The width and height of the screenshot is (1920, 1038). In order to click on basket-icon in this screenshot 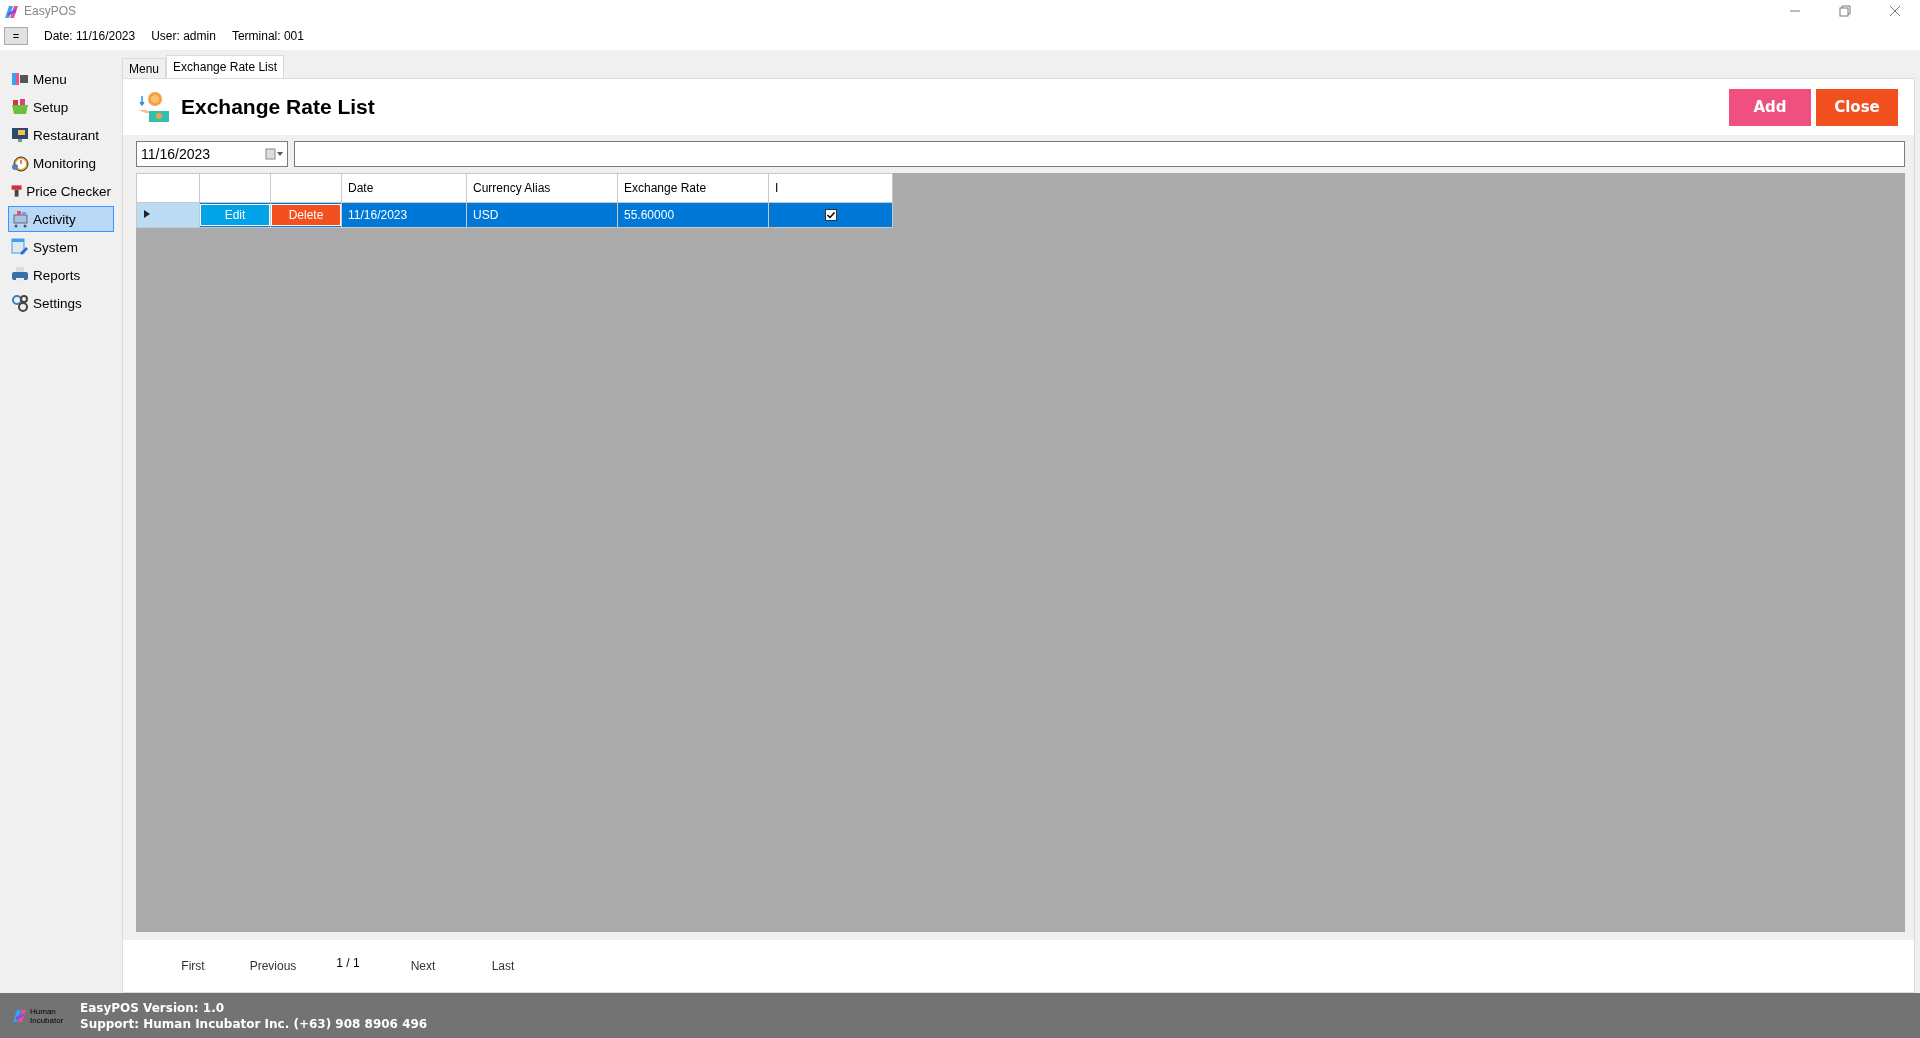, I will do `click(20, 107)`.